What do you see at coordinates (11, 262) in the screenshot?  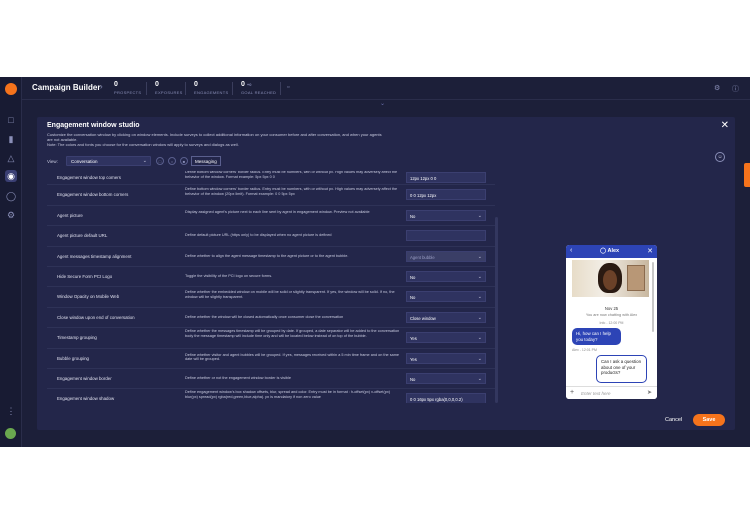 I see `left-sidebar: □ ▮ △ ◉ ◯ ⚙ ⋮` at bounding box center [11, 262].